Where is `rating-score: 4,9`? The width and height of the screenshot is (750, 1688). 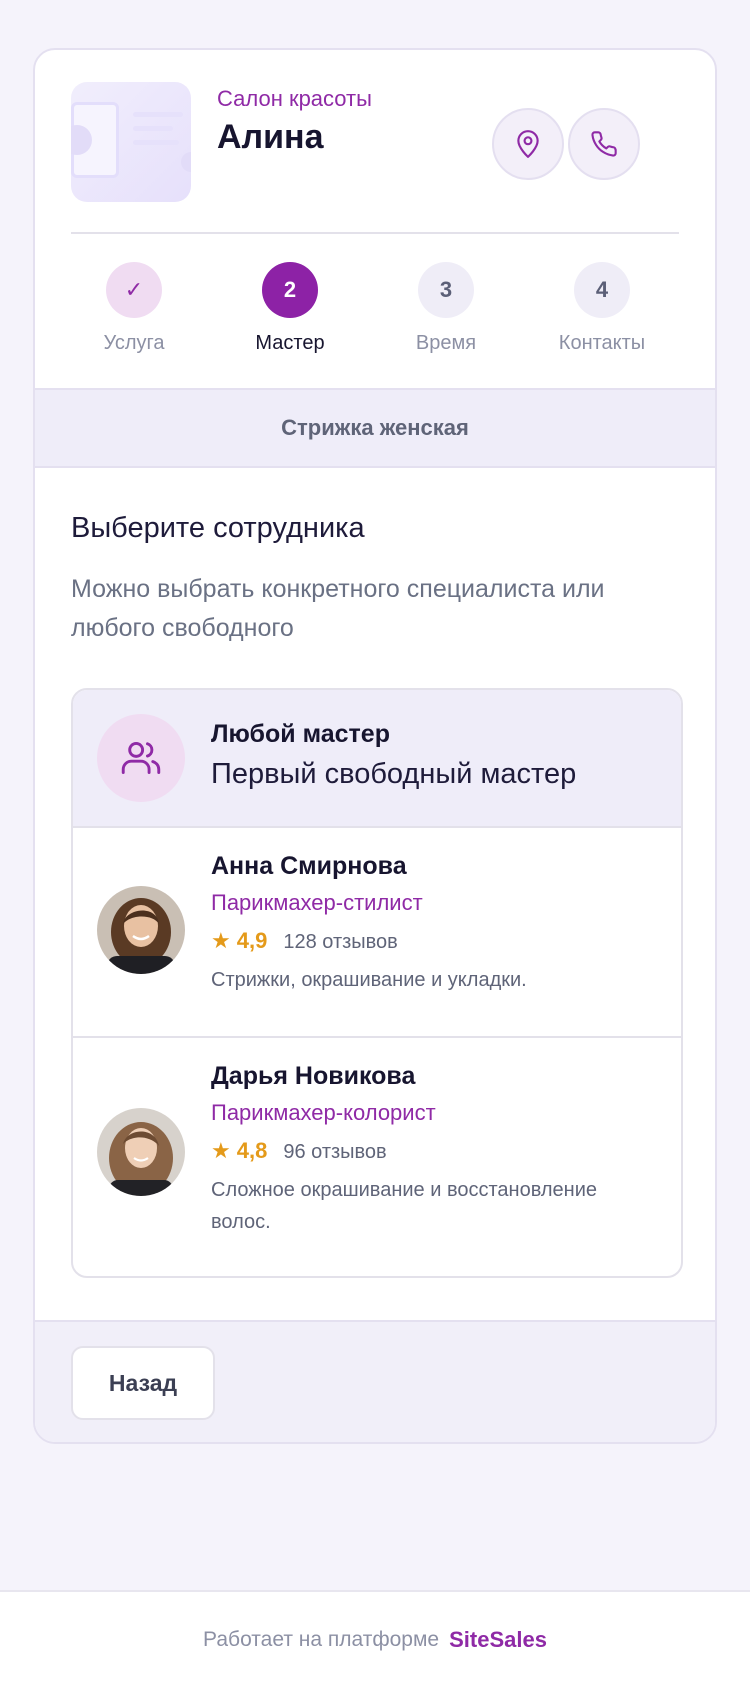
rating-score: 4,9 is located at coordinates (252, 940).